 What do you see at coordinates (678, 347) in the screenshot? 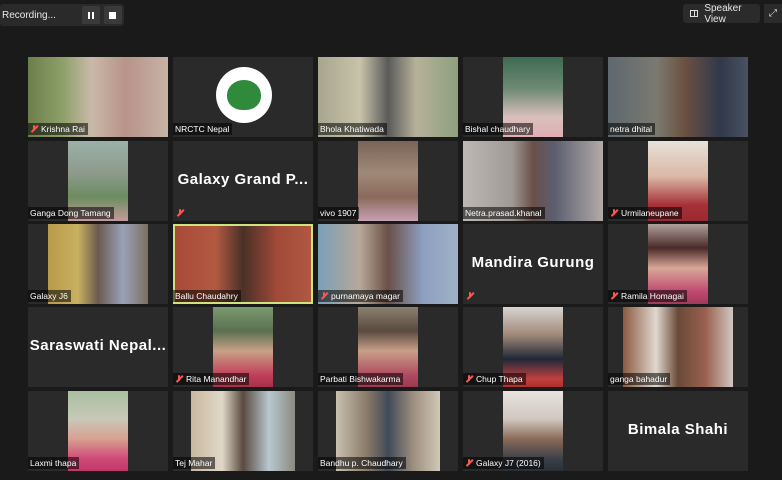
I see `participant-tile-ganga-bahadur: ganga bahadur` at bounding box center [678, 347].